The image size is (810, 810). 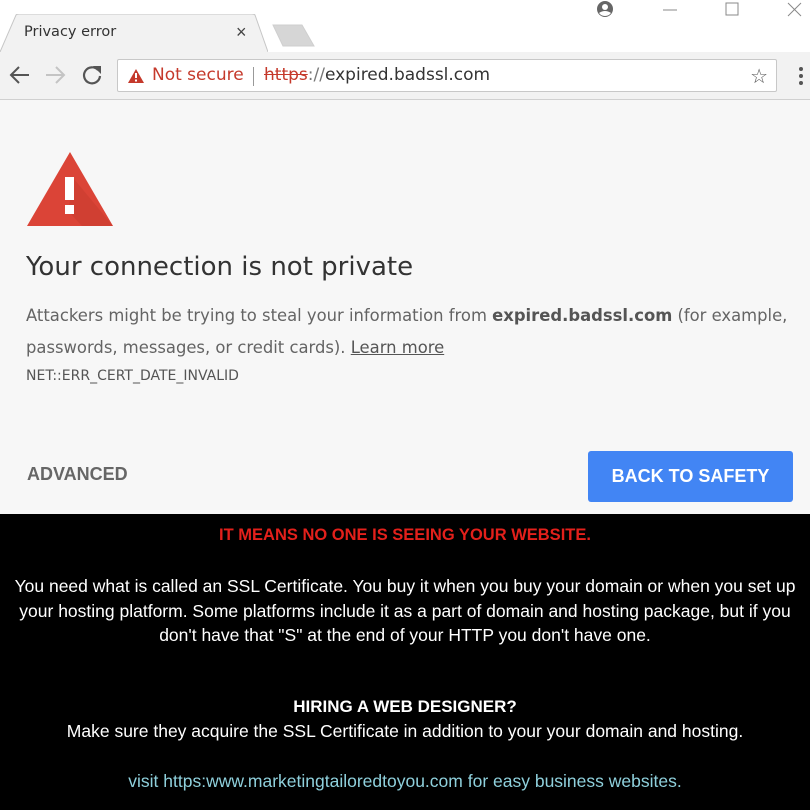 What do you see at coordinates (253, 76) in the screenshot?
I see `omnibox-divider` at bounding box center [253, 76].